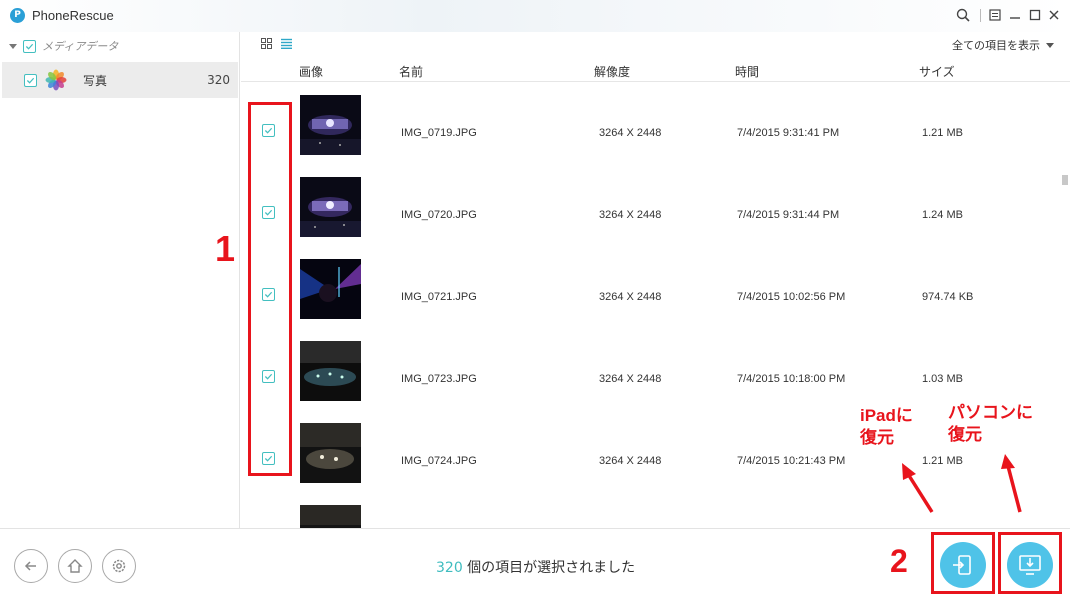  What do you see at coordinates (13, 46) in the screenshot?
I see `expand-triangle-icon` at bounding box center [13, 46].